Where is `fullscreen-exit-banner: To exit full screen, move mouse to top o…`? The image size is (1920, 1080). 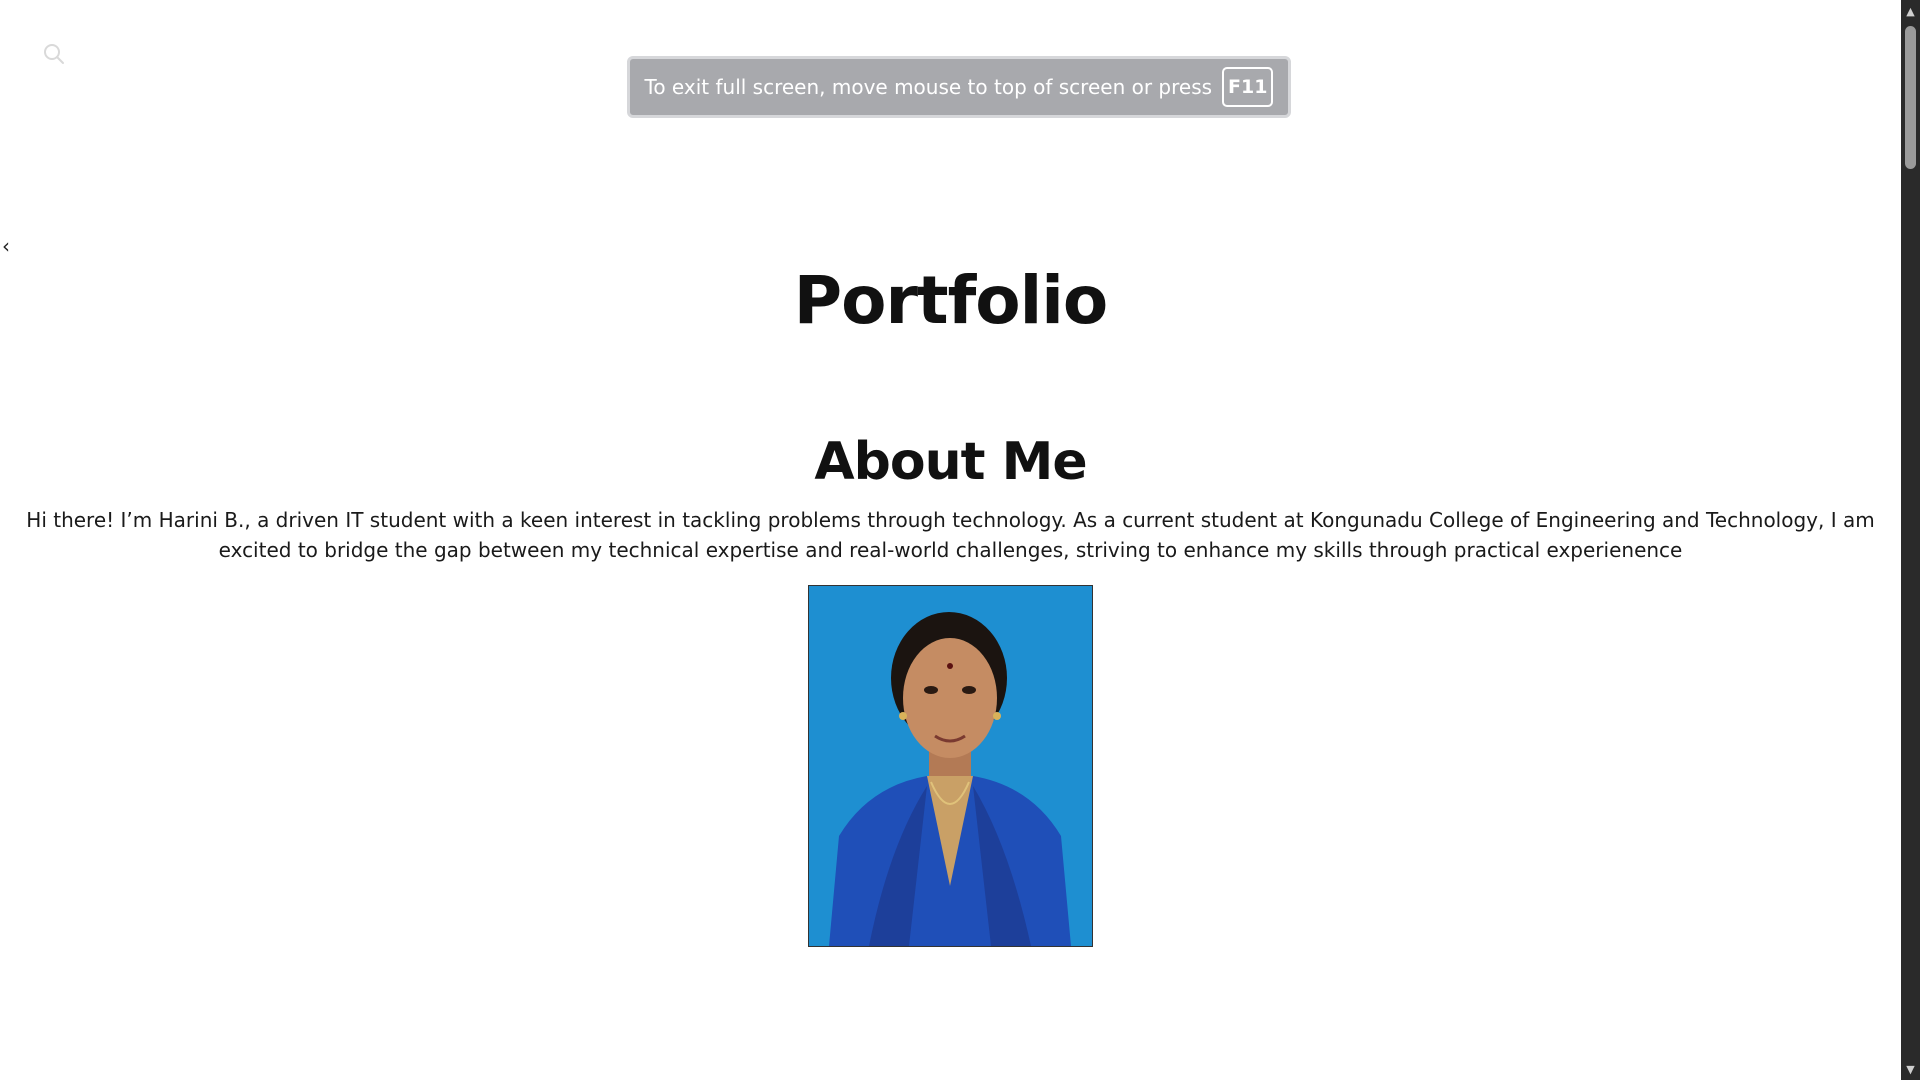 fullscreen-exit-banner: To exit full screen, move mouse to top o… is located at coordinates (959, 87).